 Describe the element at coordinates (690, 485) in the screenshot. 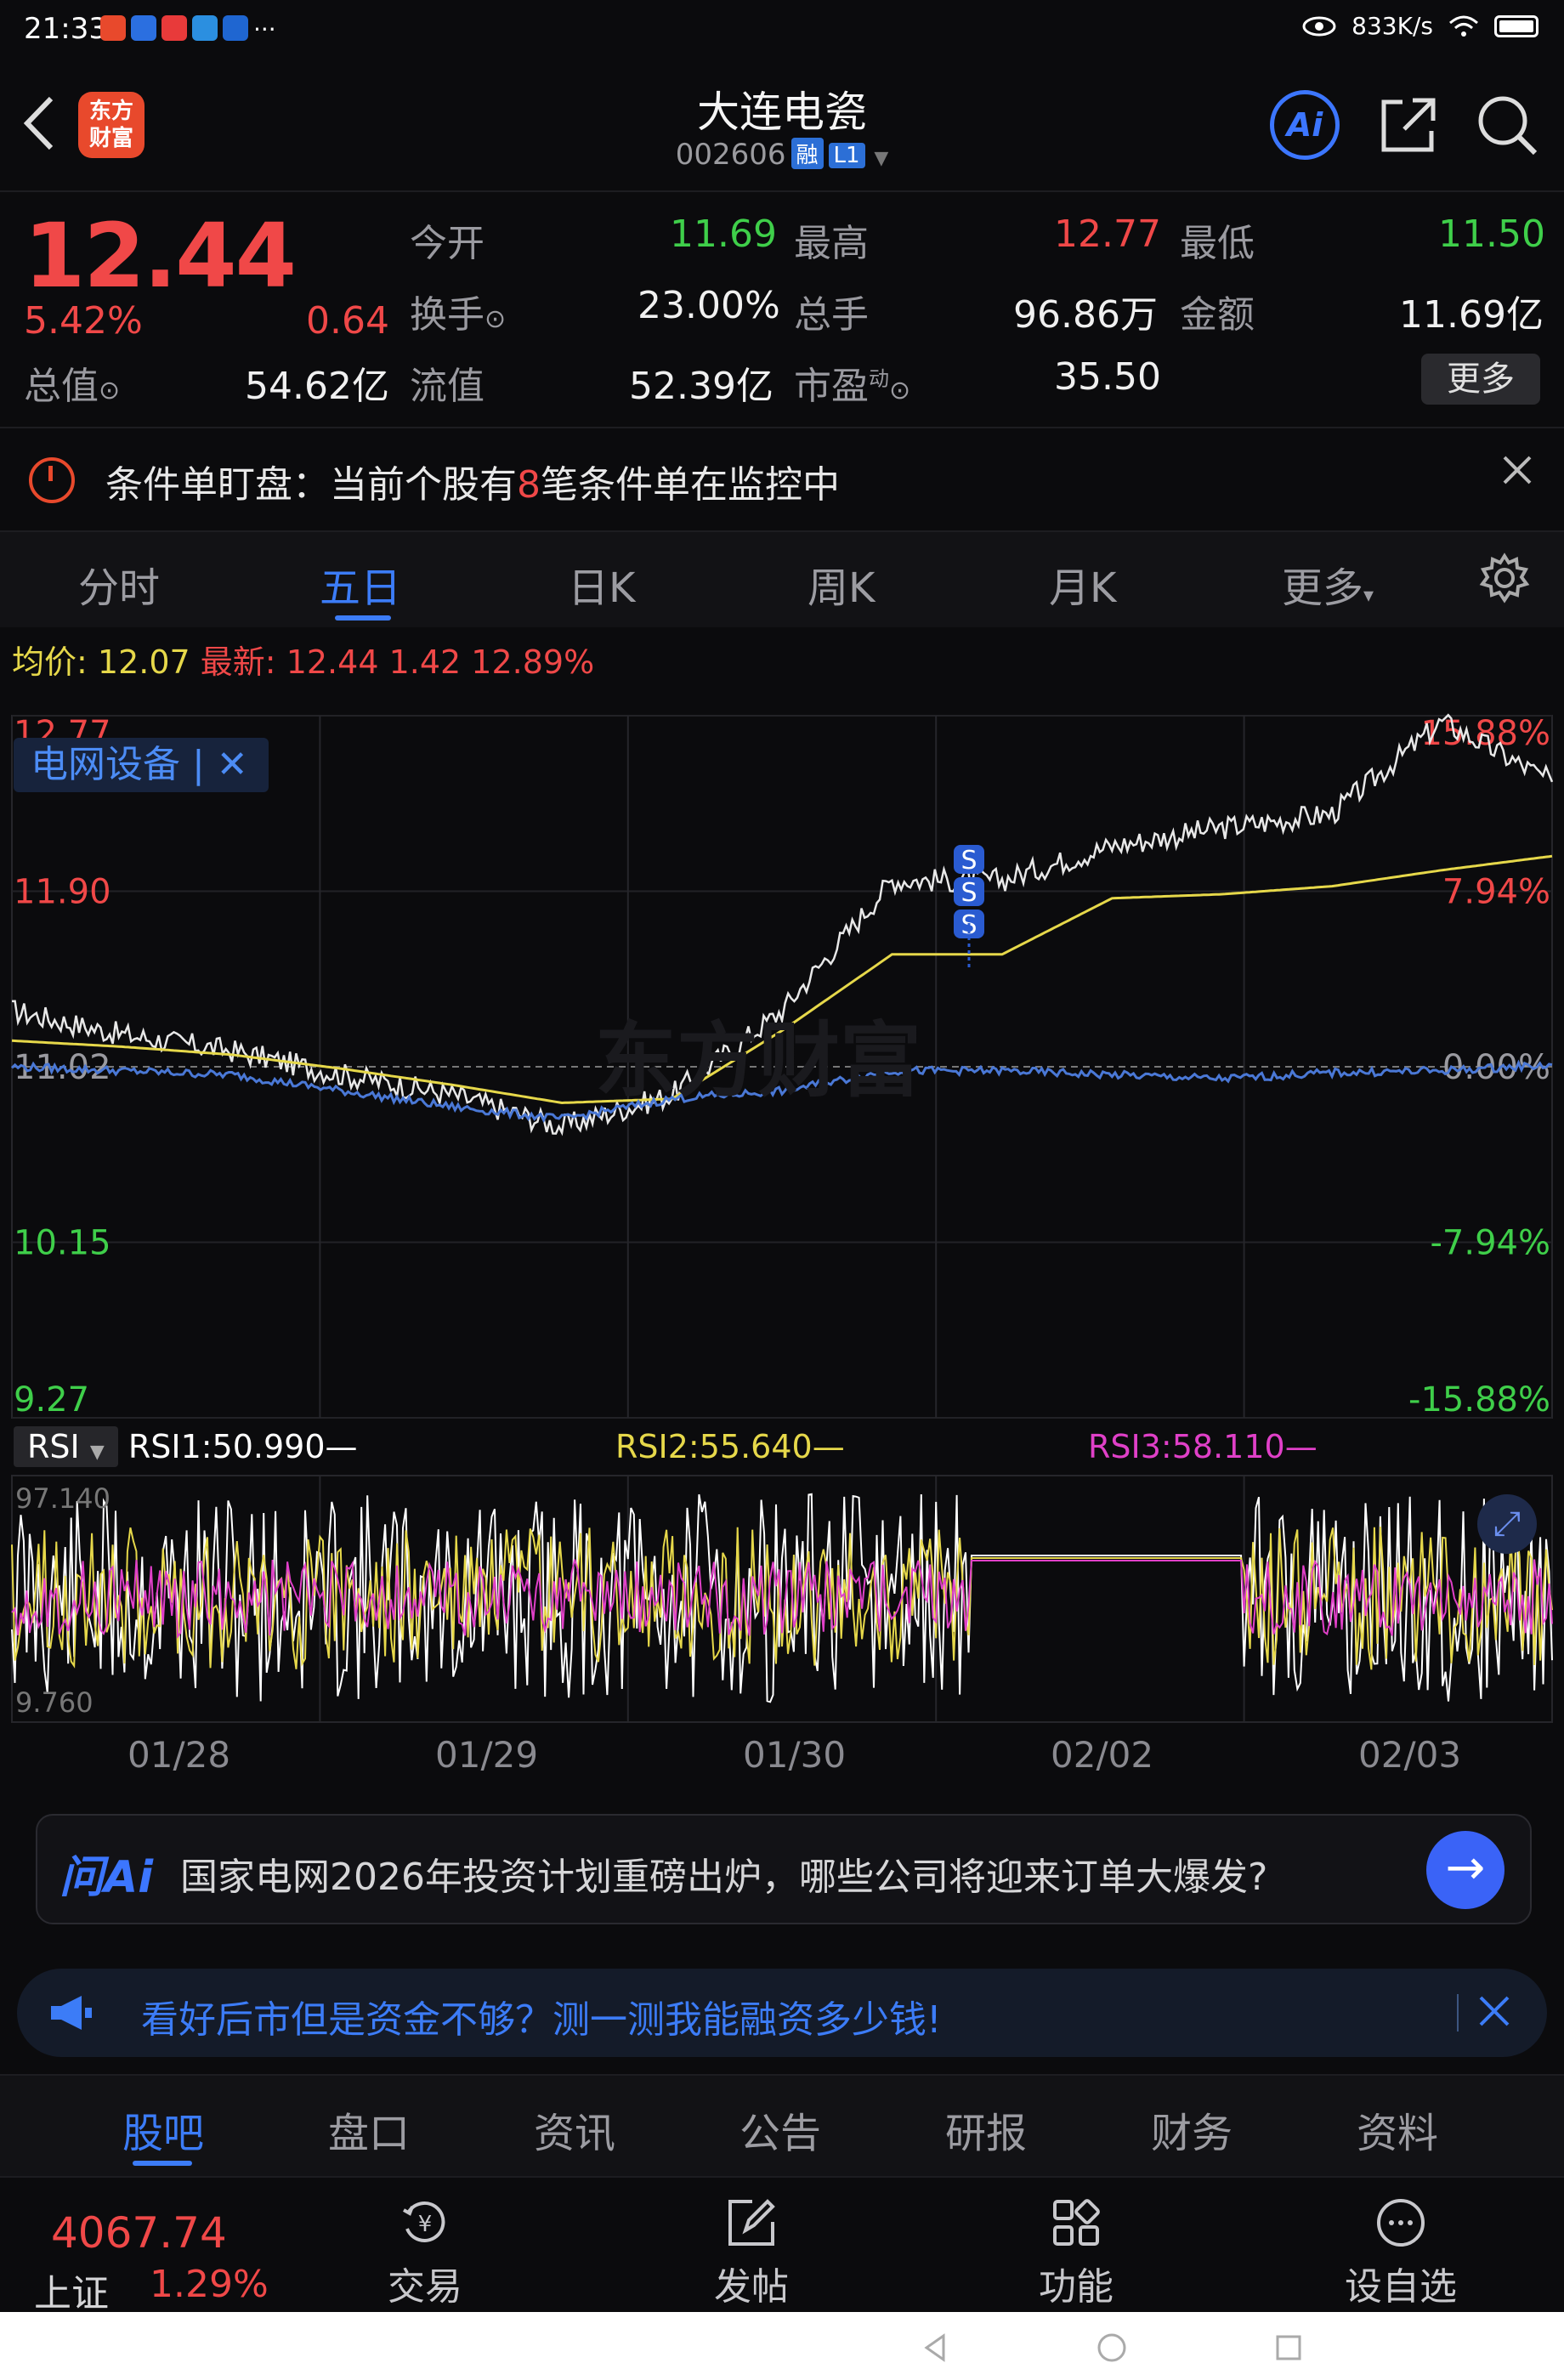

I see `alert-text-after: 笔条件单在监控中` at that location.